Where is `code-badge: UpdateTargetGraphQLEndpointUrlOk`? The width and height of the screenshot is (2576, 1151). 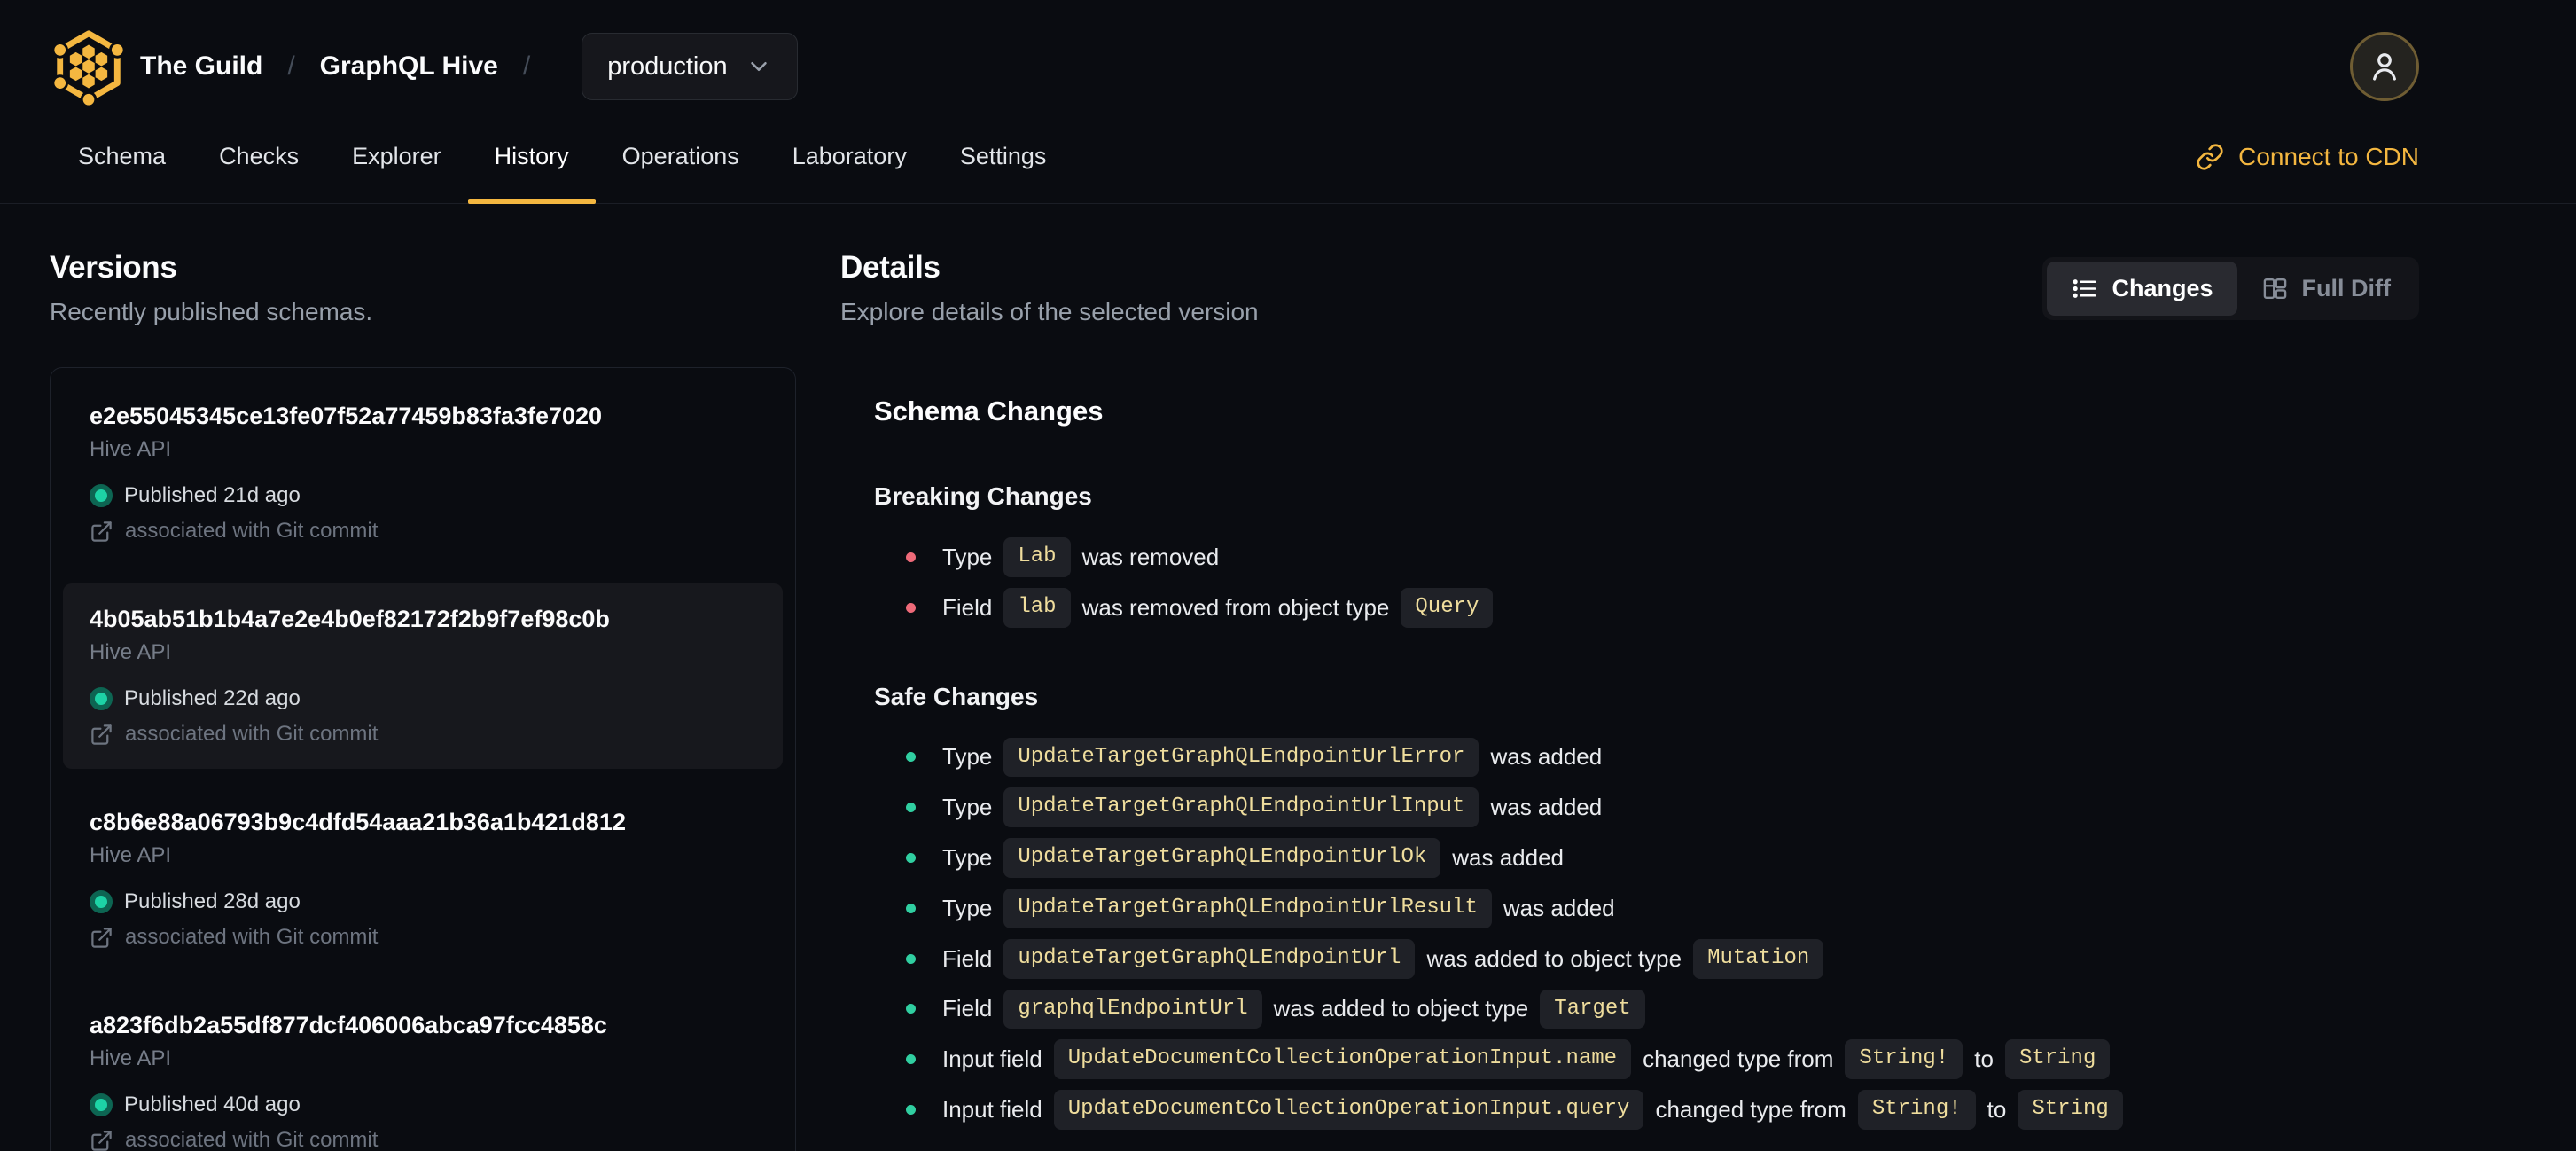 code-badge: UpdateTargetGraphQLEndpointUrlOk is located at coordinates (1222, 858).